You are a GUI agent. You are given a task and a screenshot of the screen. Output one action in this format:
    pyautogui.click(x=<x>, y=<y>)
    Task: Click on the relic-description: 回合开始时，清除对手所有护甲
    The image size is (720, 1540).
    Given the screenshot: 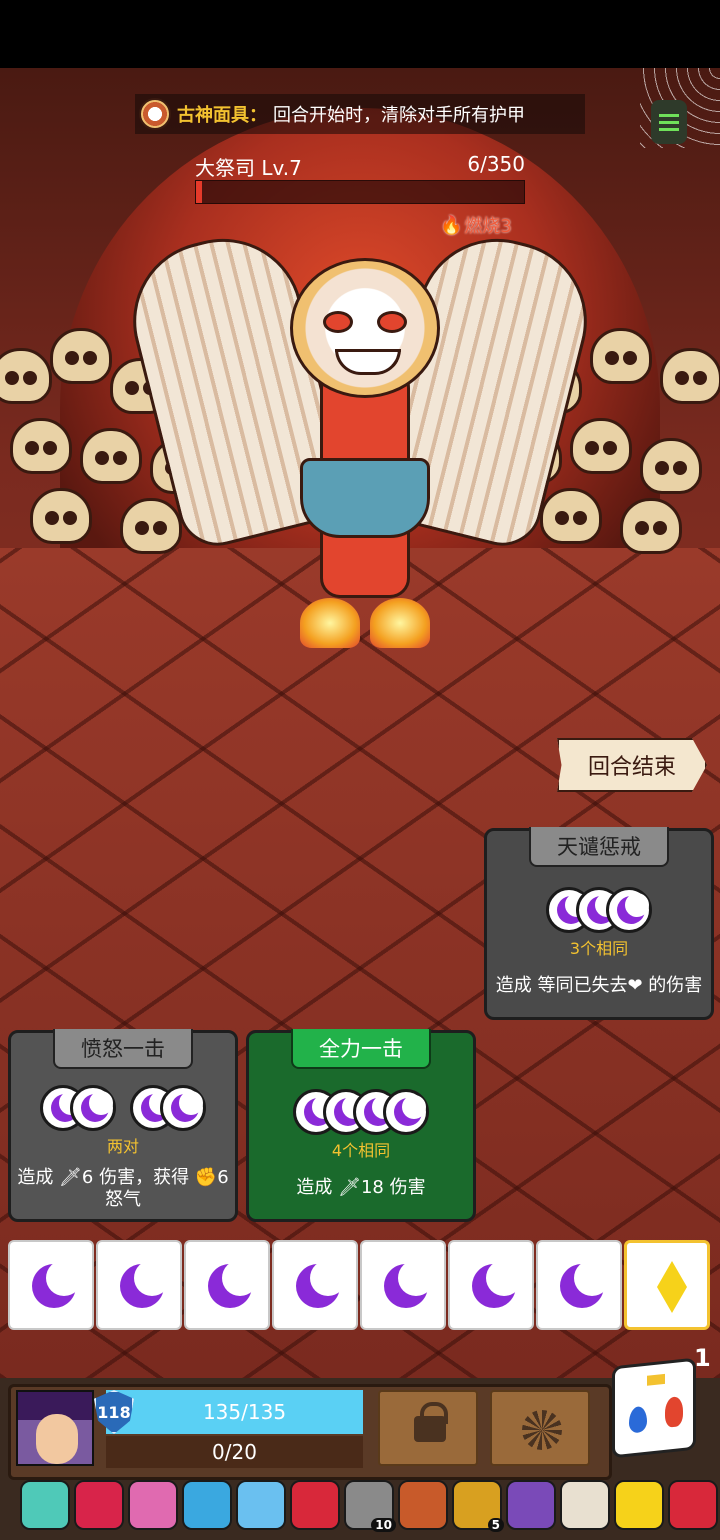 What is the action you would take?
    pyautogui.click(x=399, y=115)
    